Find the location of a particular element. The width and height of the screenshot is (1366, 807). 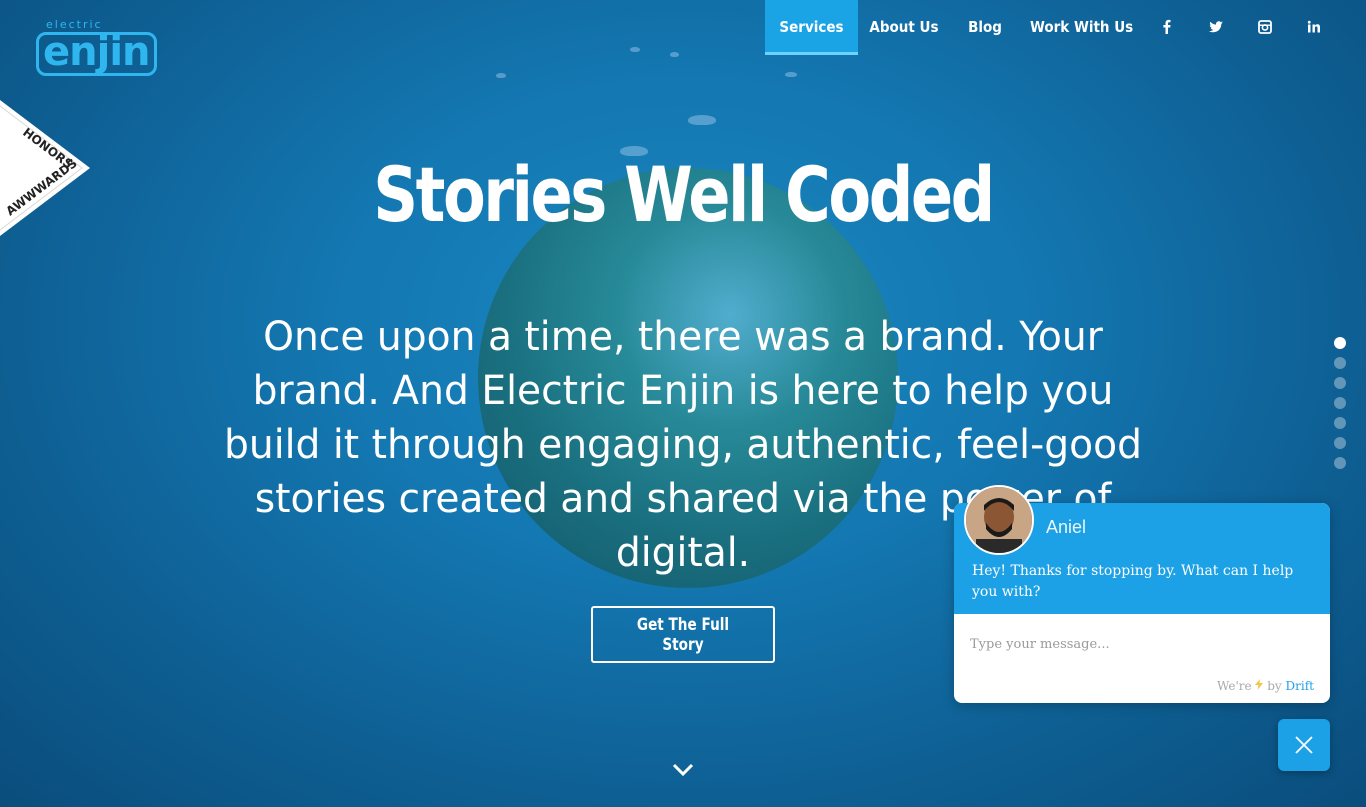

lightning-icon is located at coordinates (1259, 684).